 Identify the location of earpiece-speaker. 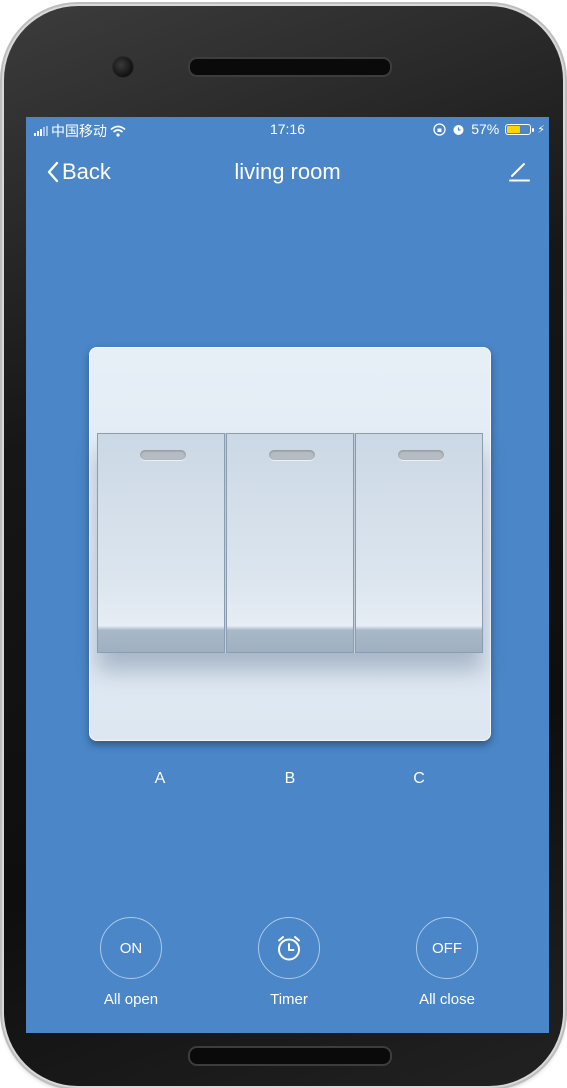
(290, 67).